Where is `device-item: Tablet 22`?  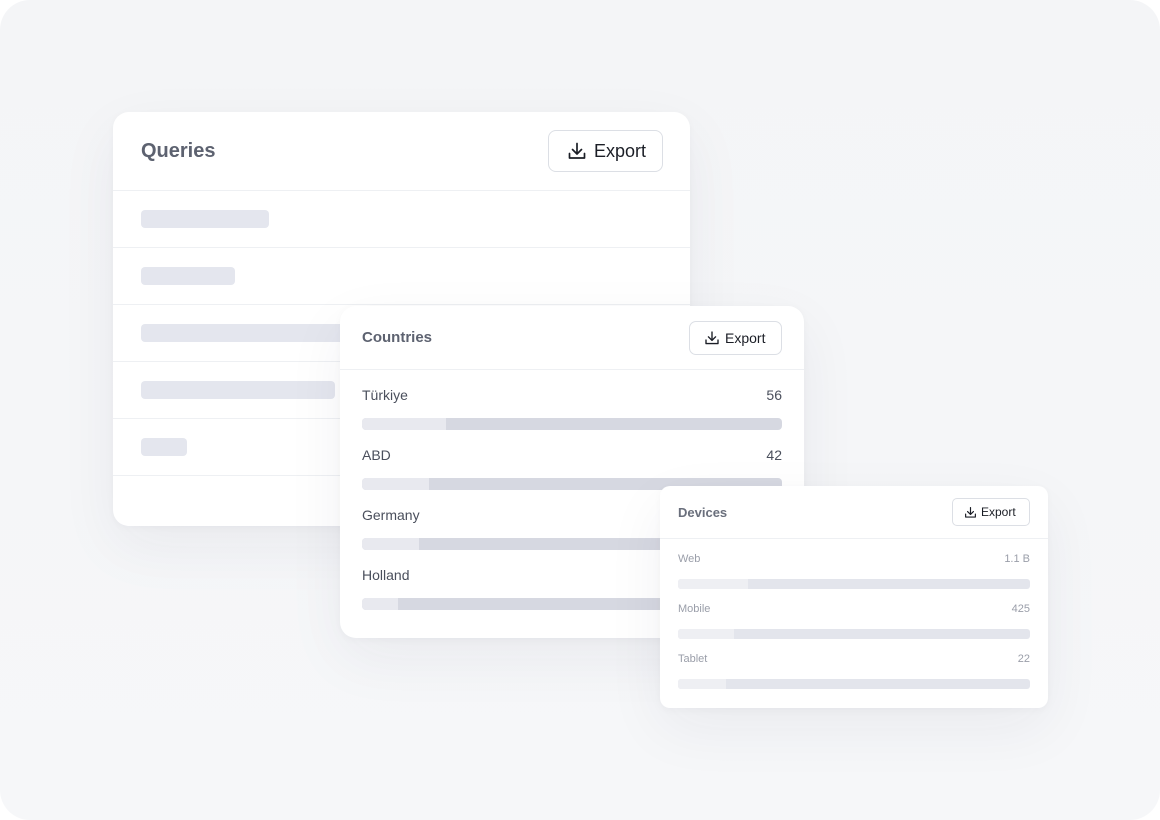
device-item: Tablet 22 is located at coordinates (854, 664).